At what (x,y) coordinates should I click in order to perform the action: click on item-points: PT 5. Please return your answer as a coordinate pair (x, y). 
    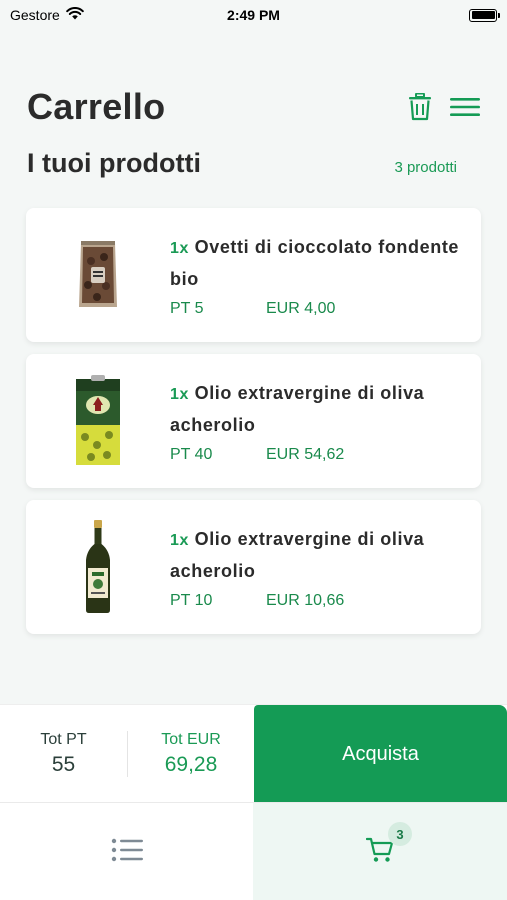
    Looking at the image, I should click on (187, 308).